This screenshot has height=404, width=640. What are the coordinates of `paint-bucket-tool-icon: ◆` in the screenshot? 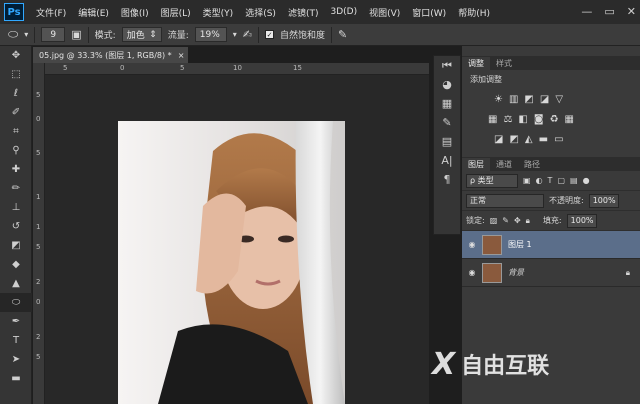 It's located at (16, 264).